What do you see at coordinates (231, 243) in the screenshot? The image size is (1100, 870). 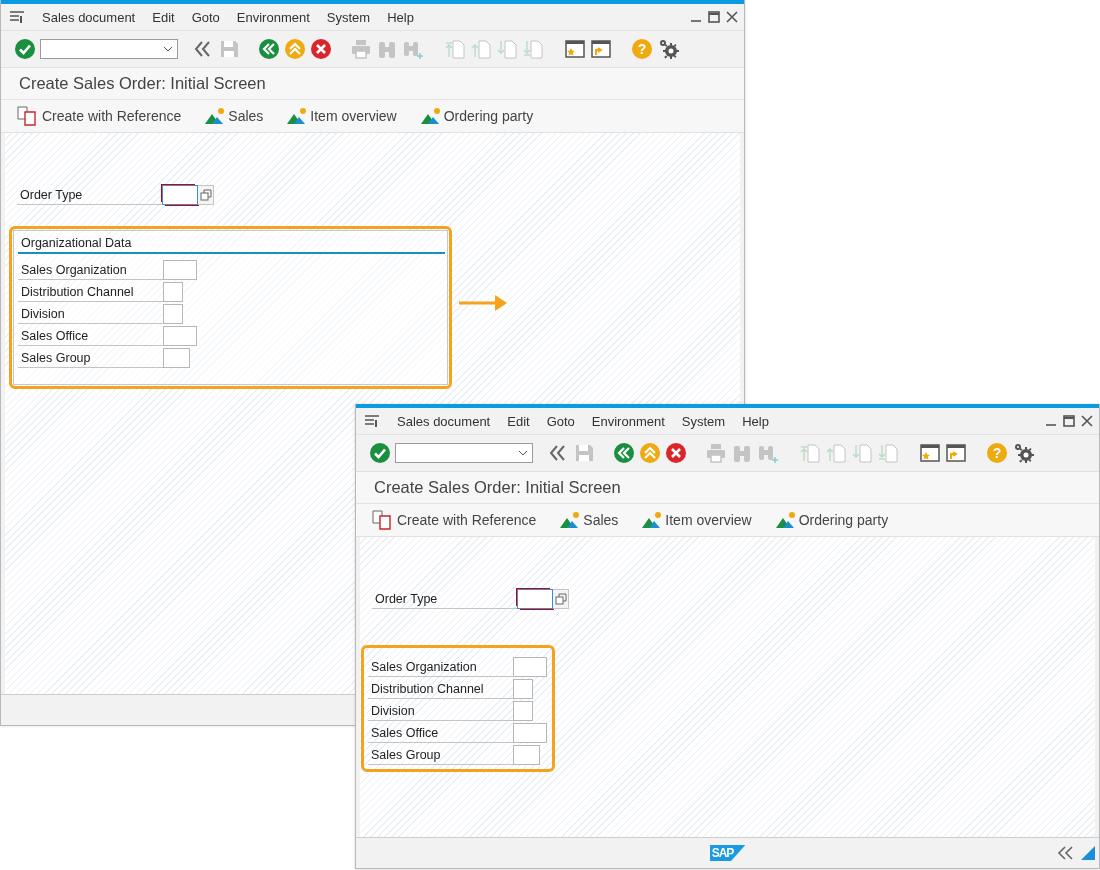 I see `group-title: Organizational Data` at bounding box center [231, 243].